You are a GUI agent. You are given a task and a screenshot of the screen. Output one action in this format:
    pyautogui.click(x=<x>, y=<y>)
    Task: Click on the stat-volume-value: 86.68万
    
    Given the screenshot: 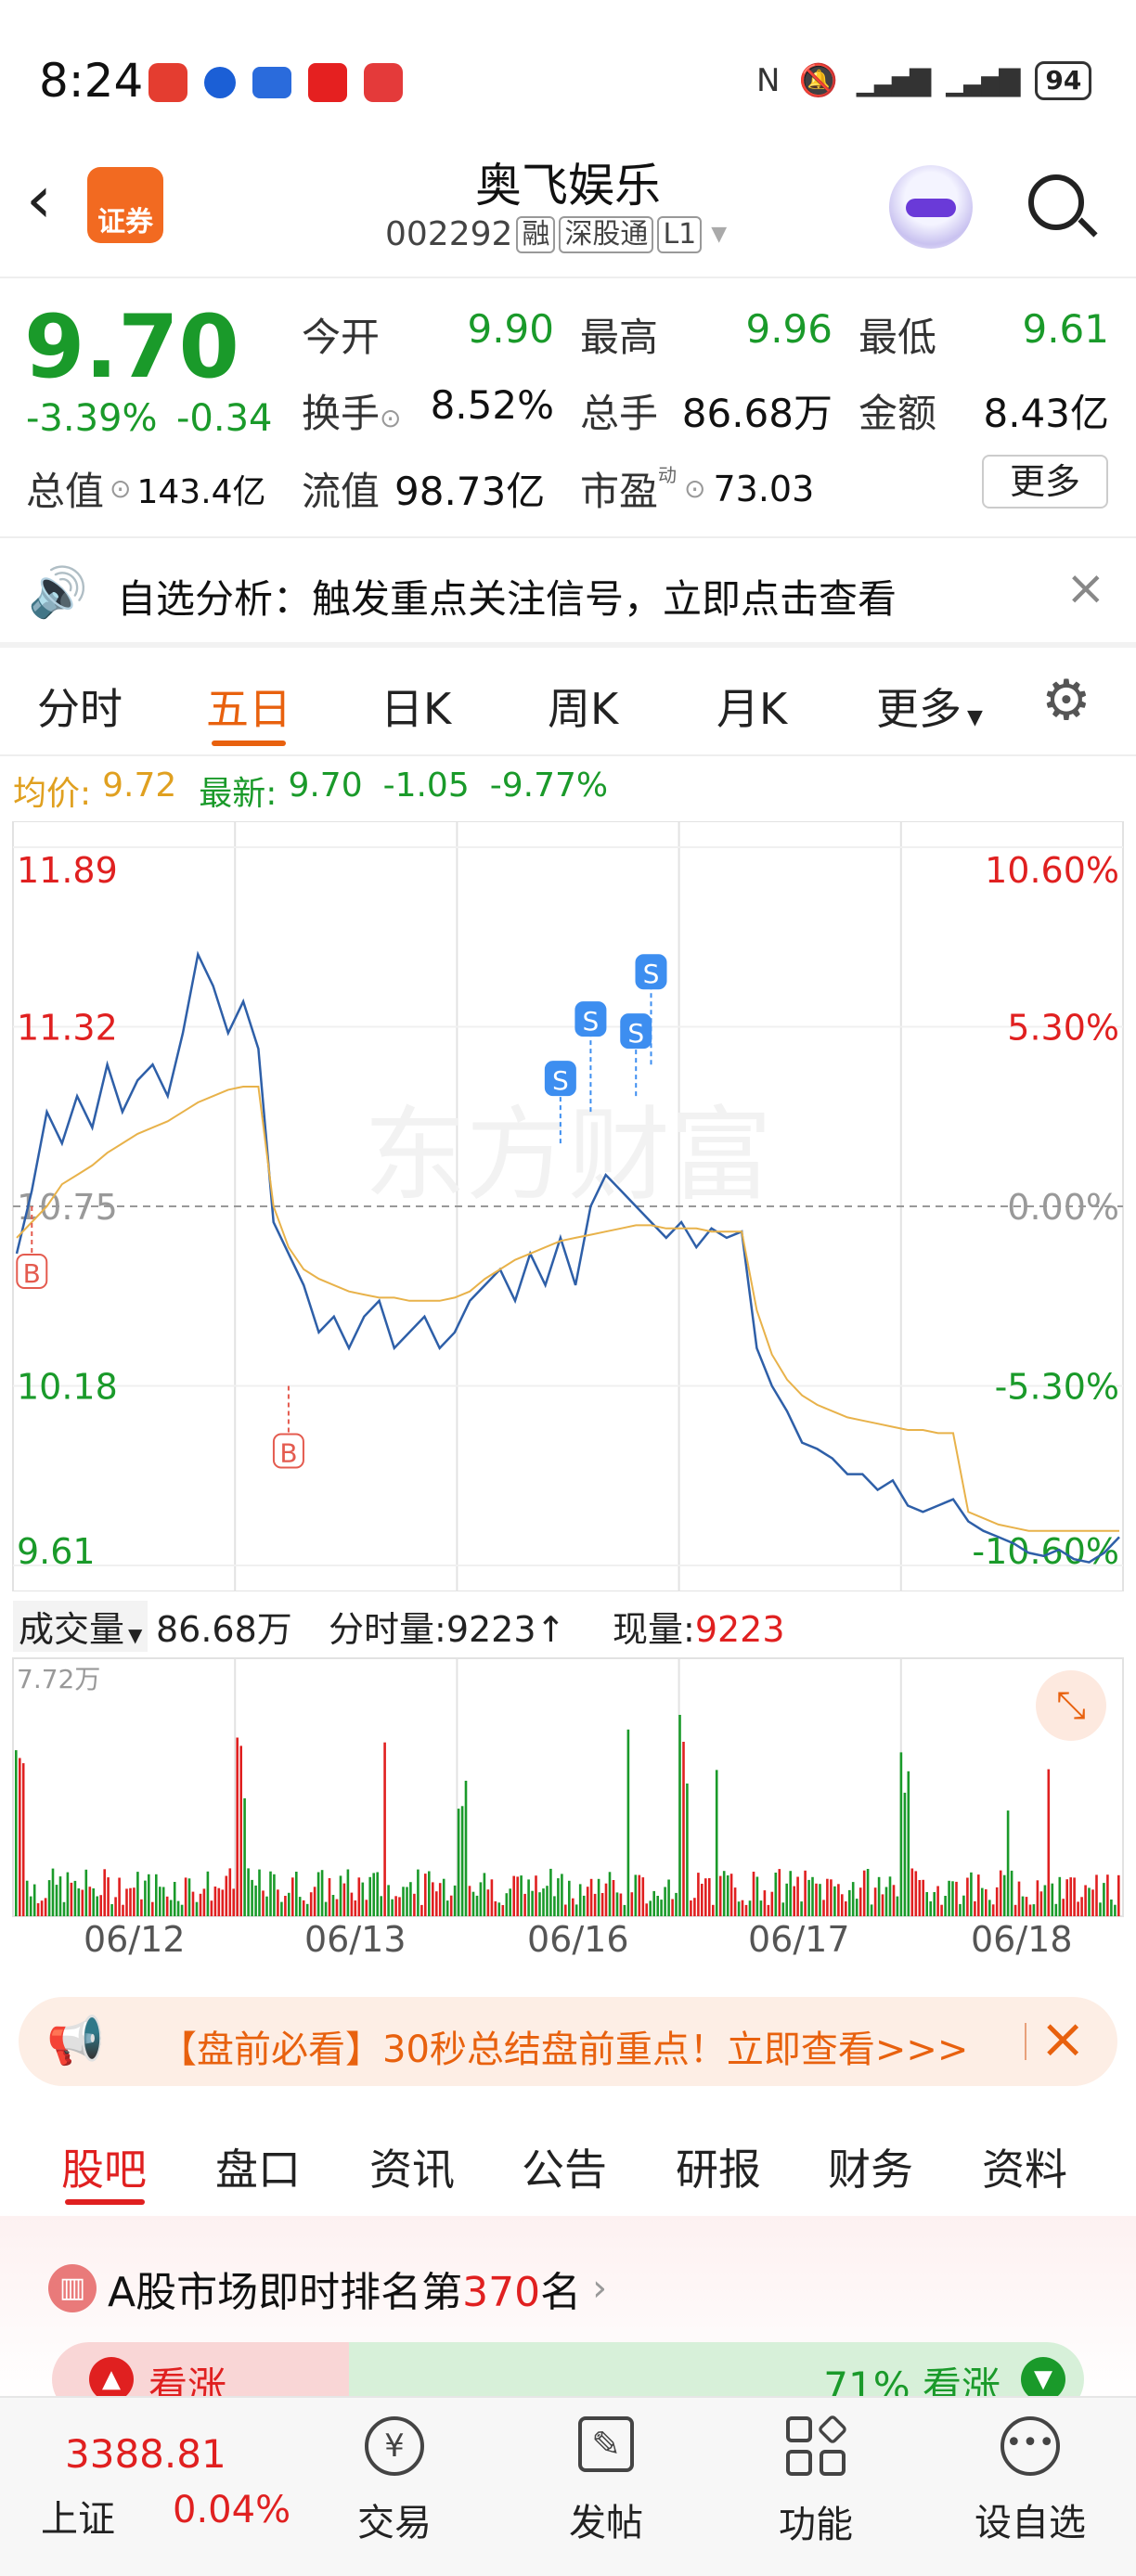 What is the action you would take?
    pyautogui.click(x=757, y=414)
    